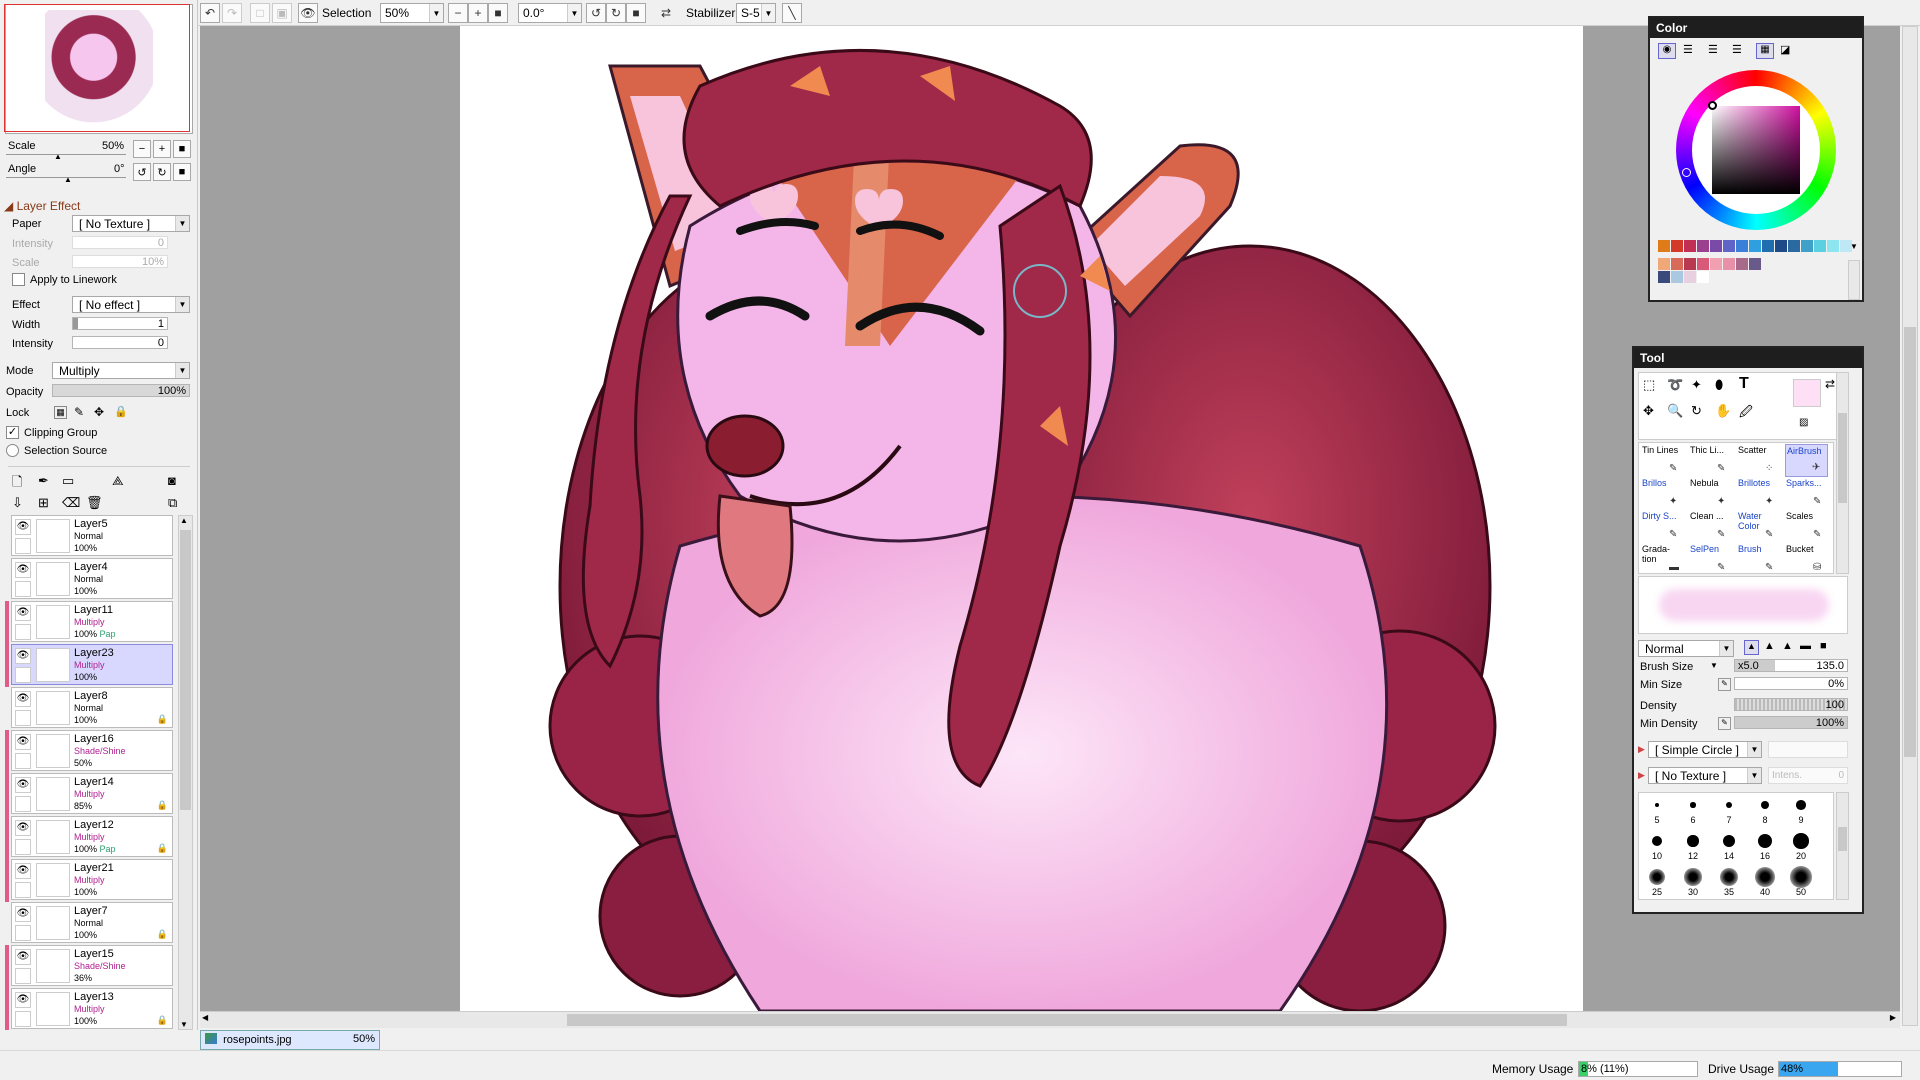  Describe the element at coordinates (1842, 473) in the screenshot. I see `brush-grid-scrollbar` at that location.